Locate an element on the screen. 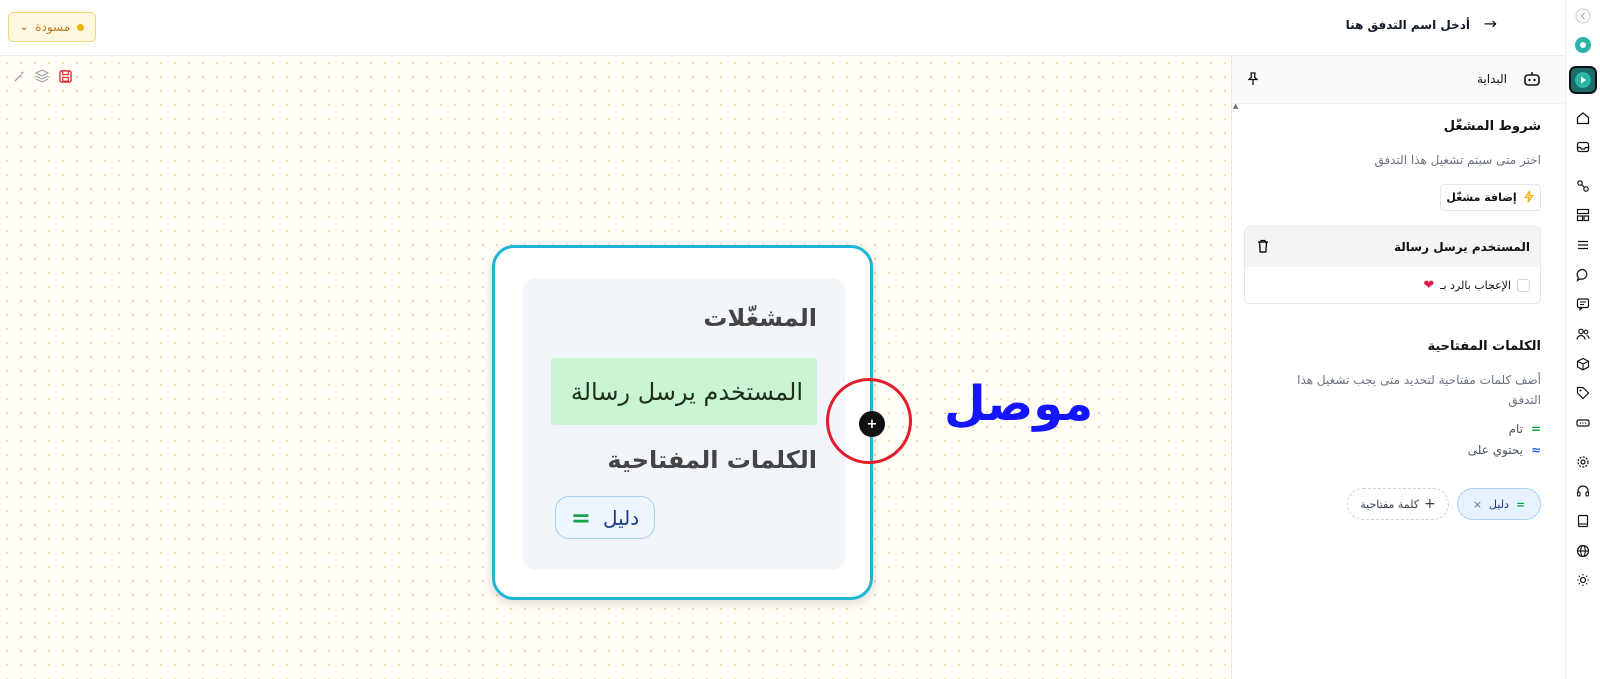 The image size is (1600, 679). messages-icon is located at coordinates (1583, 304).